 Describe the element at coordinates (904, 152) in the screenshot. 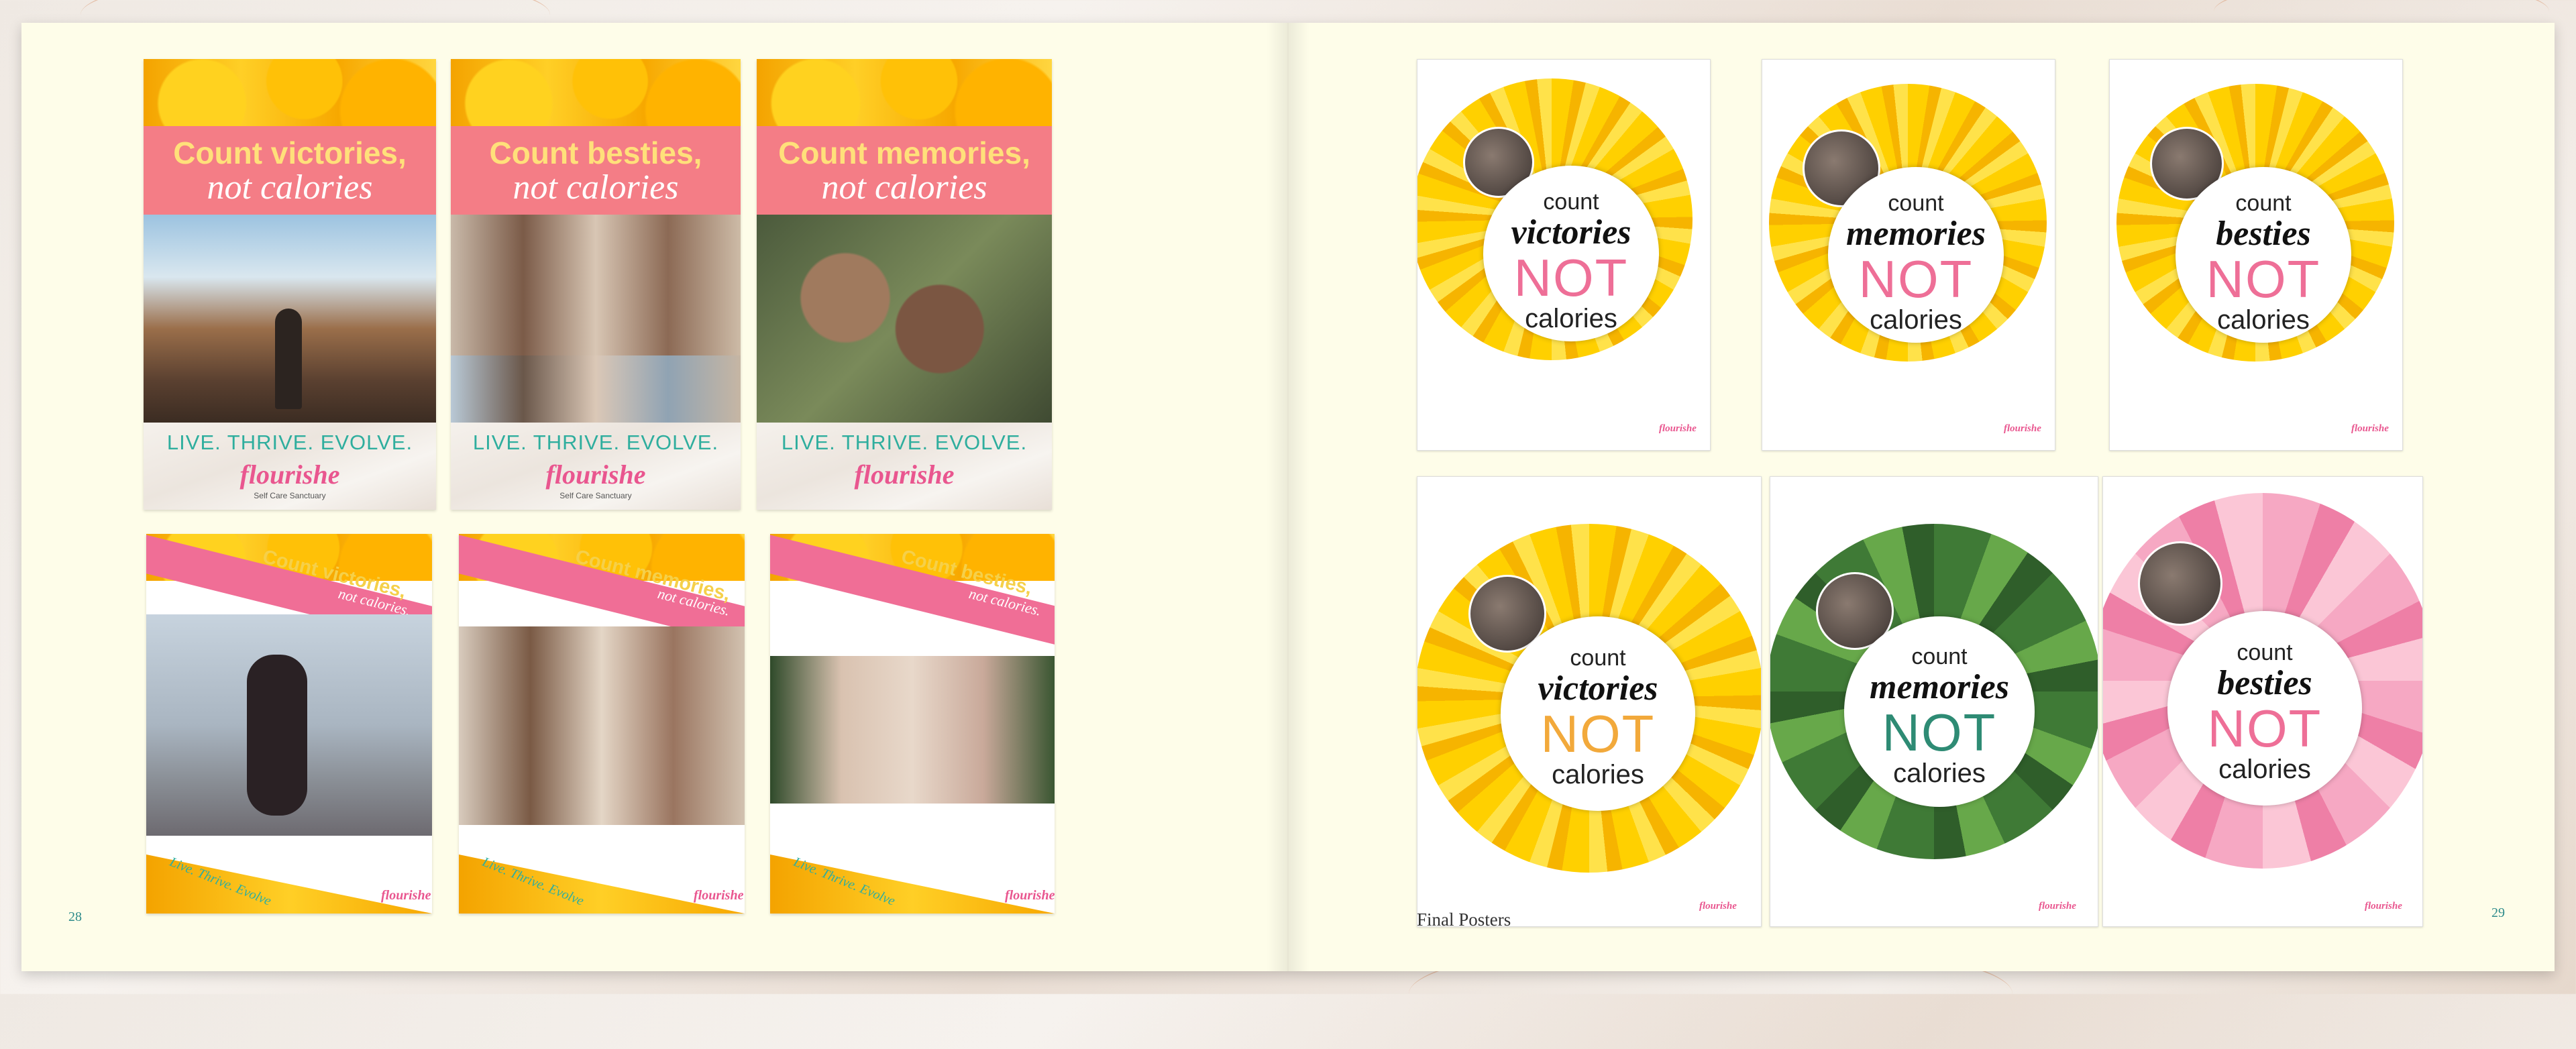

I see `headline-line-1: Count memories,` at that location.